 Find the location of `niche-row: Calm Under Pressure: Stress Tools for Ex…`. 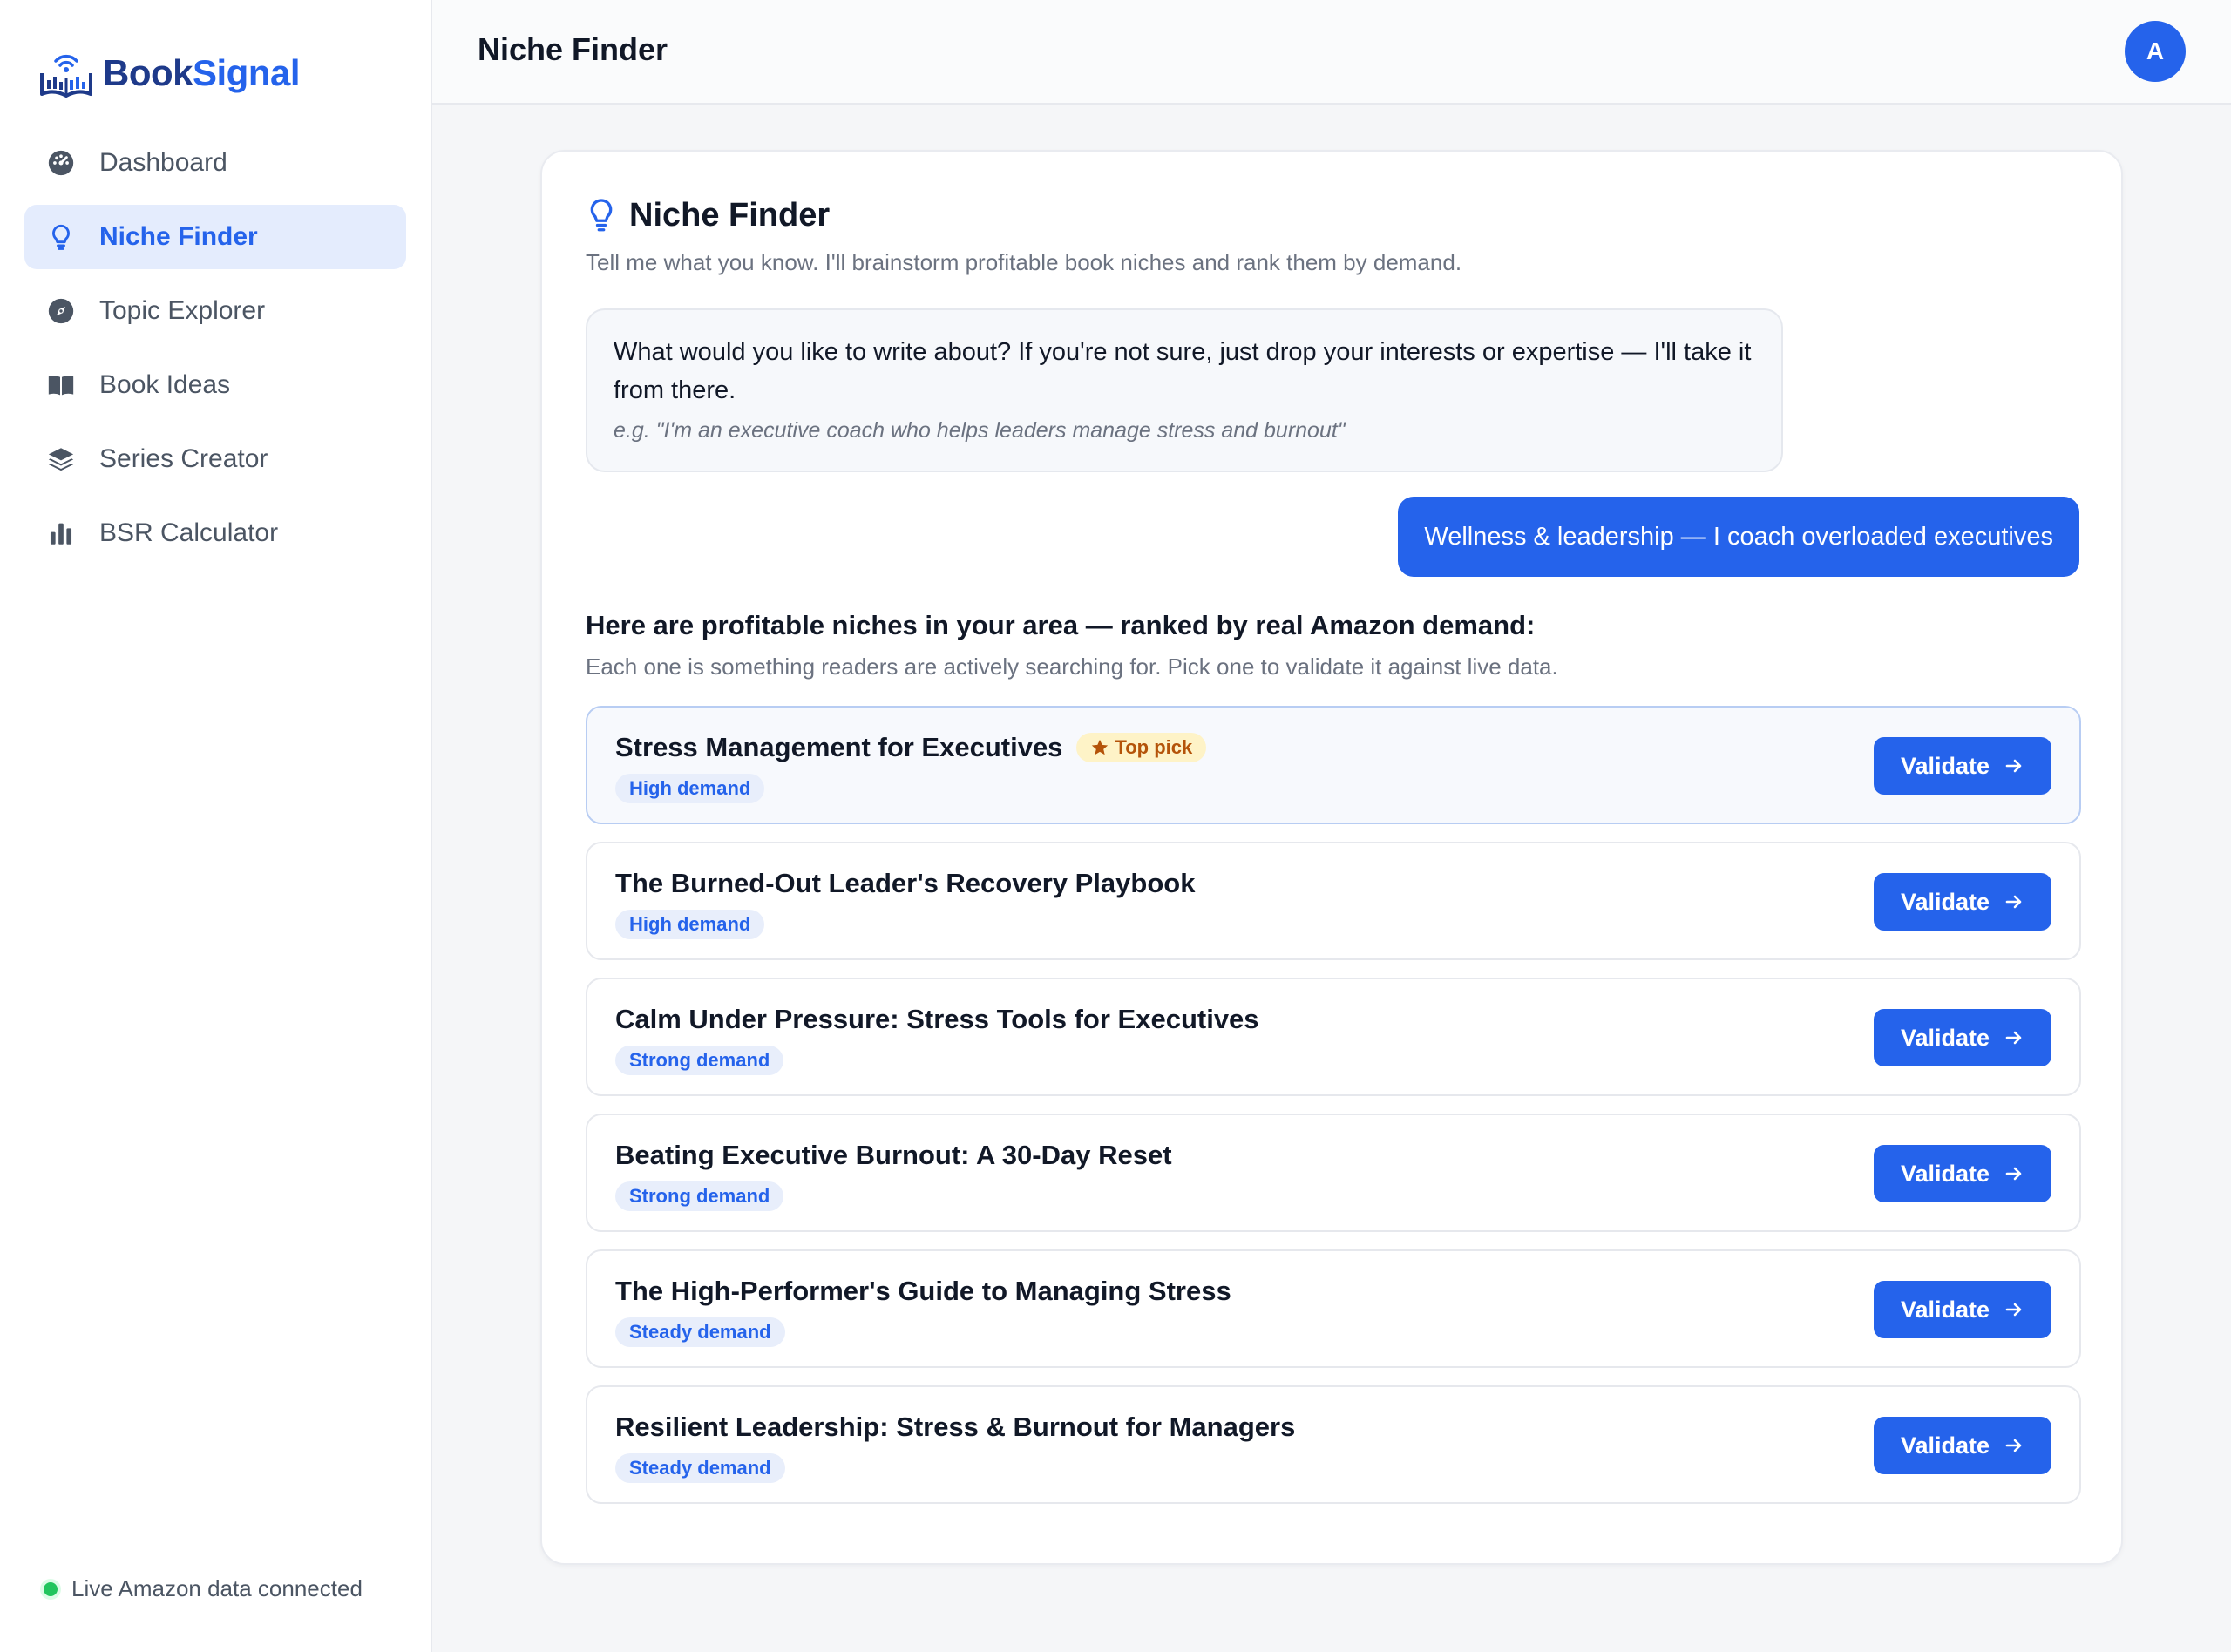

niche-row: Calm Under Pressure: Stress Tools for Ex… is located at coordinates (1333, 1037).